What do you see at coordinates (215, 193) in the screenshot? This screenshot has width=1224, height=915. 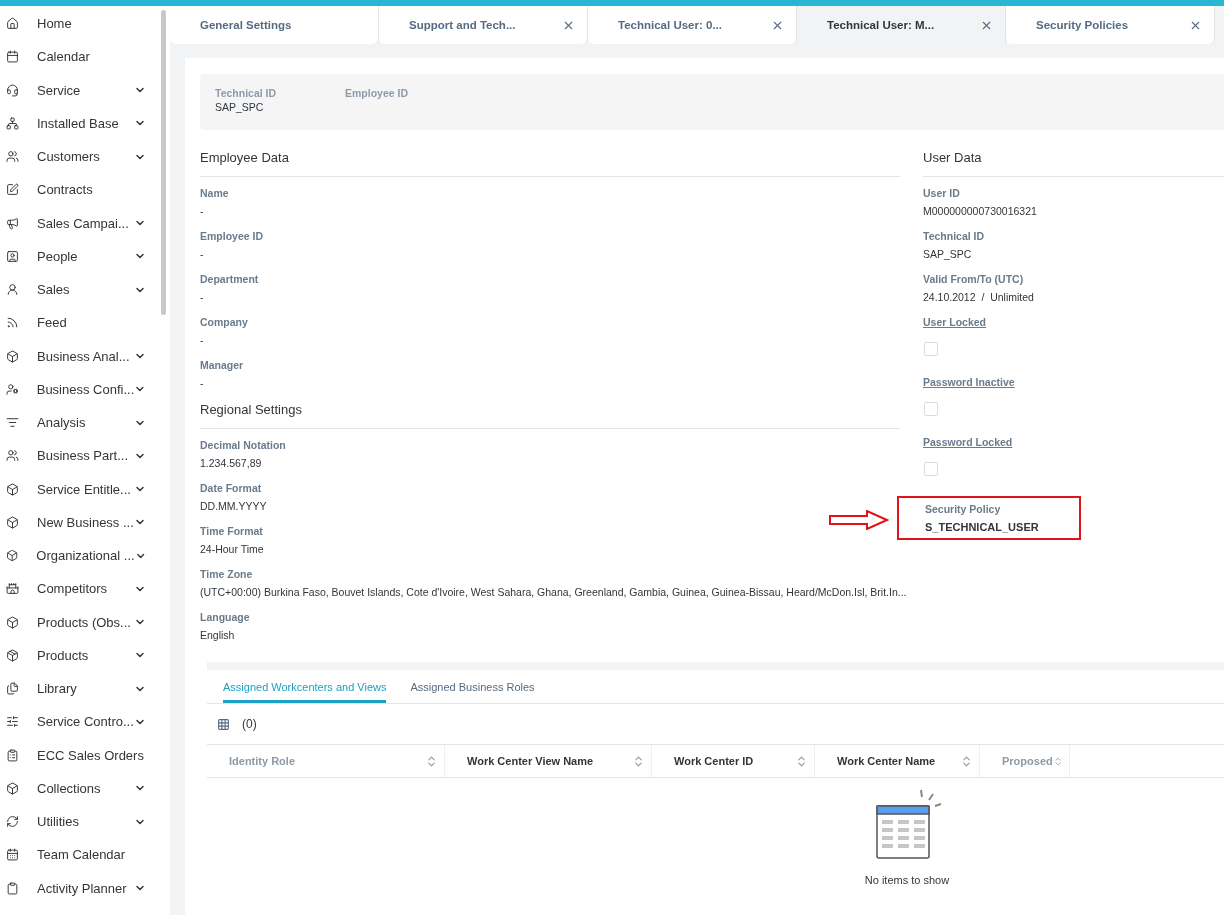 I see `field-label: Name` at bounding box center [215, 193].